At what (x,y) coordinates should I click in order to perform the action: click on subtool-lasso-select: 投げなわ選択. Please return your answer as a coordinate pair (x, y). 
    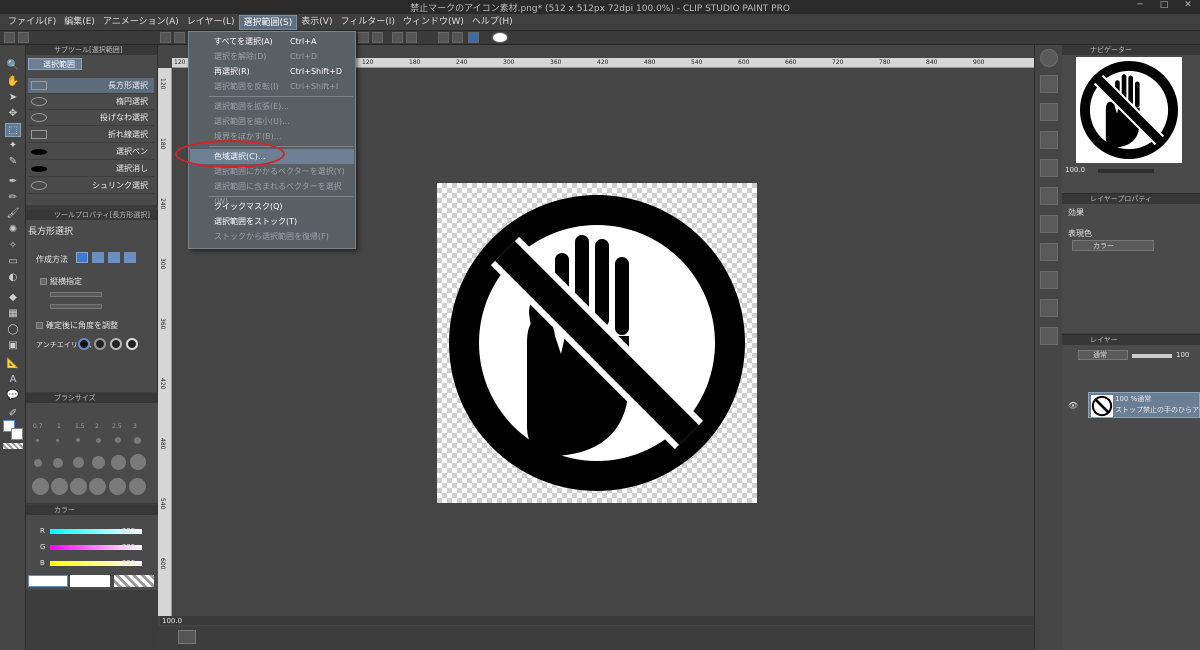
    Looking at the image, I should click on (91, 118).